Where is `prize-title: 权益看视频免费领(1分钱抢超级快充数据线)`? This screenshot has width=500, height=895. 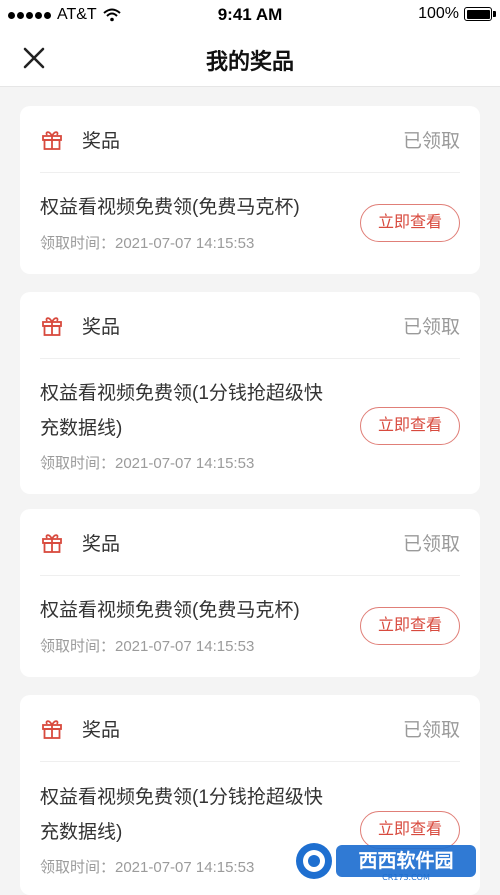
prize-title: 权益看视频免费领(1分钱抢超级快充数据线) is located at coordinates (181, 411).